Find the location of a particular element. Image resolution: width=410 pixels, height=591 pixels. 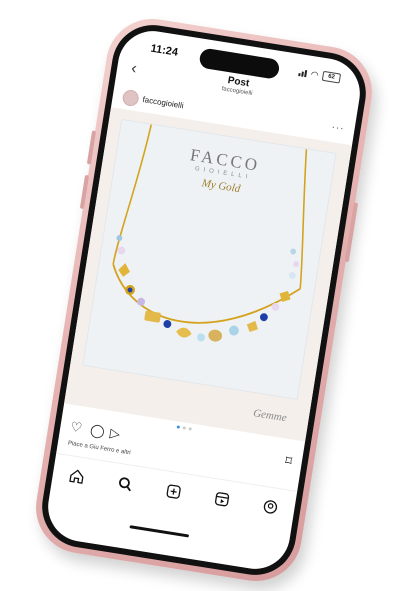

wifi-icon: ◠ is located at coordinates (315, 74).